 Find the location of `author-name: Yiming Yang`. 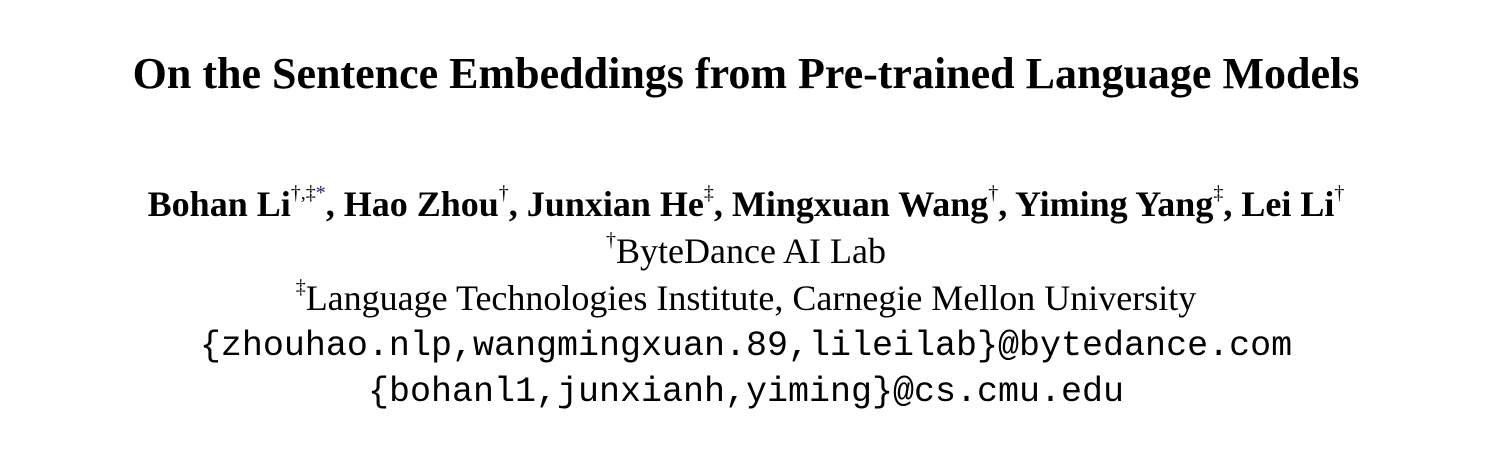

author-name: Yiming Yang is located at coordinates (1114, 204).